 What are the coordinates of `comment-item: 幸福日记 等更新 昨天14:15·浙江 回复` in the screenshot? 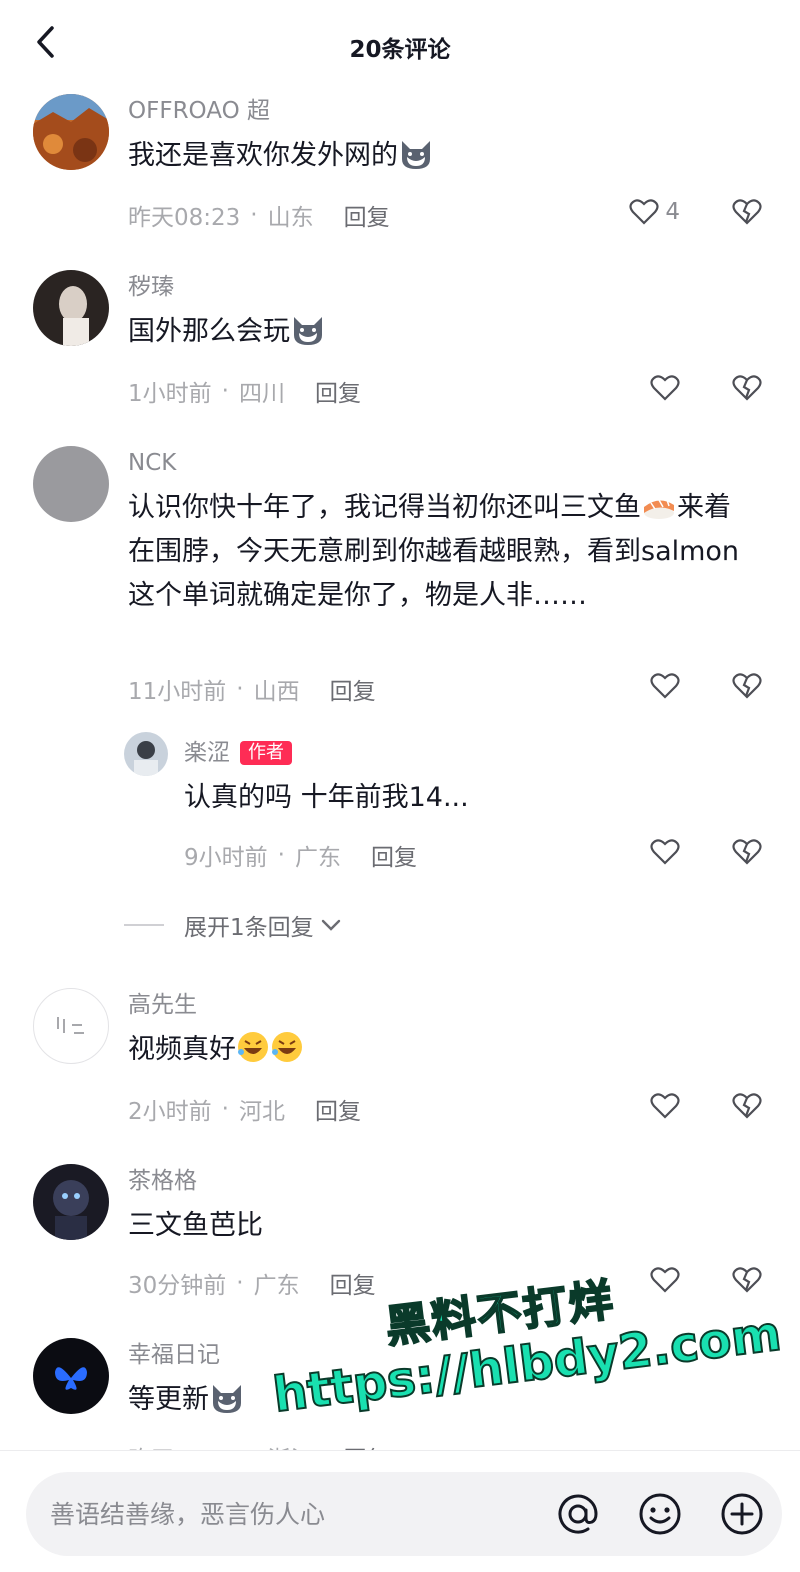 It's located at (400, 1392).